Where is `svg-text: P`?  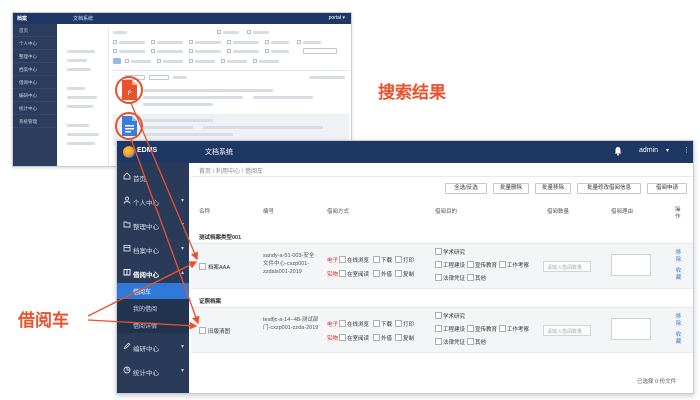
svg-text: P is located at coordinates (130, 93).